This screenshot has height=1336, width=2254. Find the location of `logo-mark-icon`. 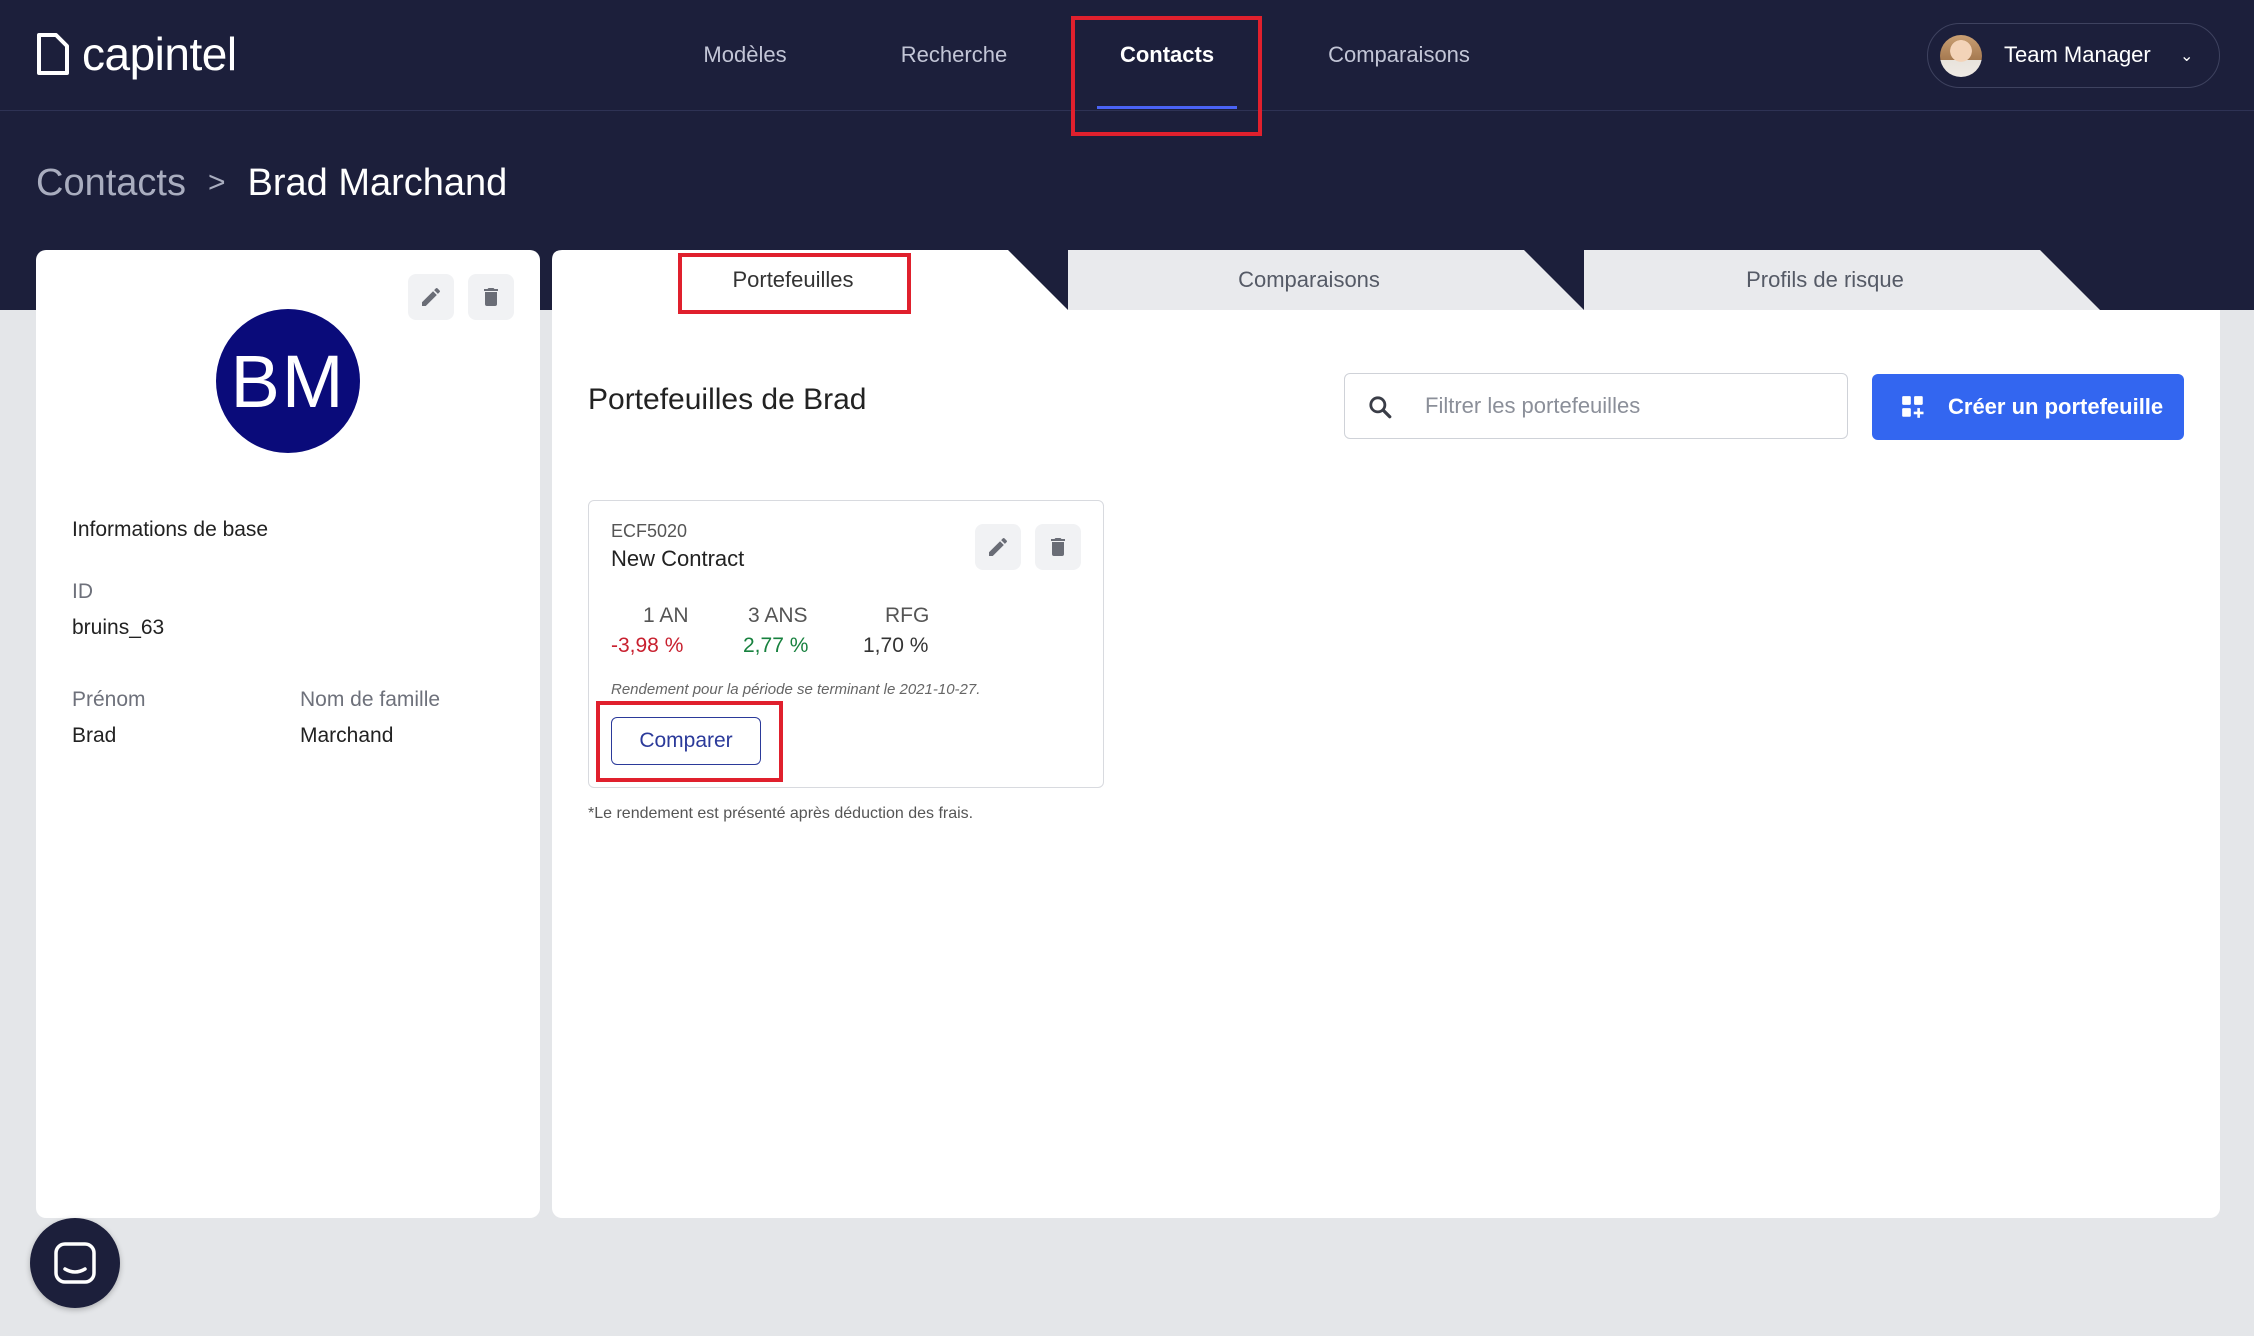

logo-mark-icon is located at coordinates (53, 54).